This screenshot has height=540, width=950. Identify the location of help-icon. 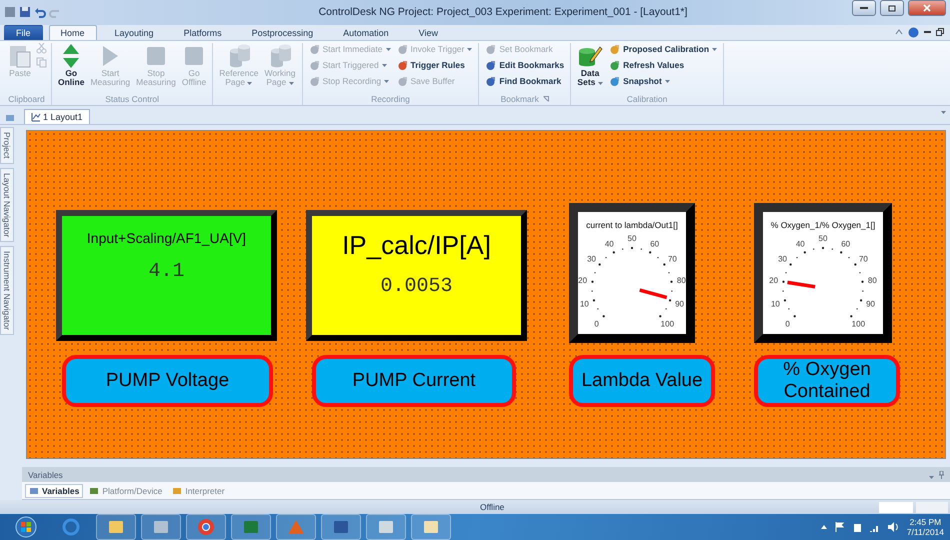
(913, 32).